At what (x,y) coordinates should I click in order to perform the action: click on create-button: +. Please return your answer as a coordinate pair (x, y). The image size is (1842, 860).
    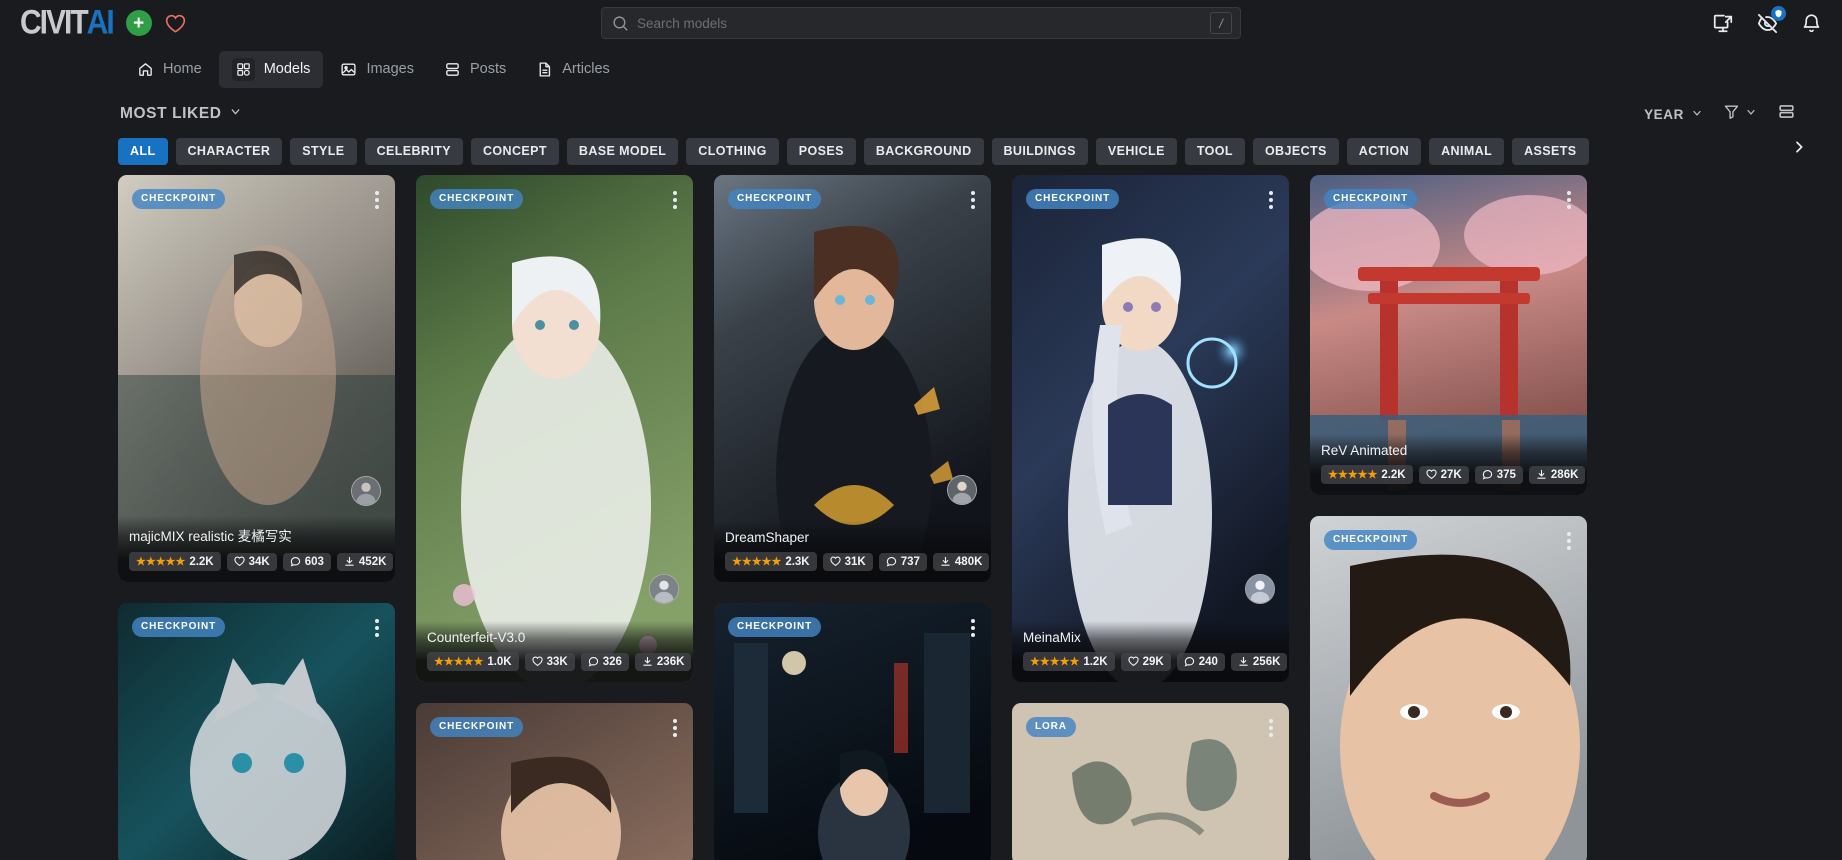
    Looking at the image, I should click on (138, 23).